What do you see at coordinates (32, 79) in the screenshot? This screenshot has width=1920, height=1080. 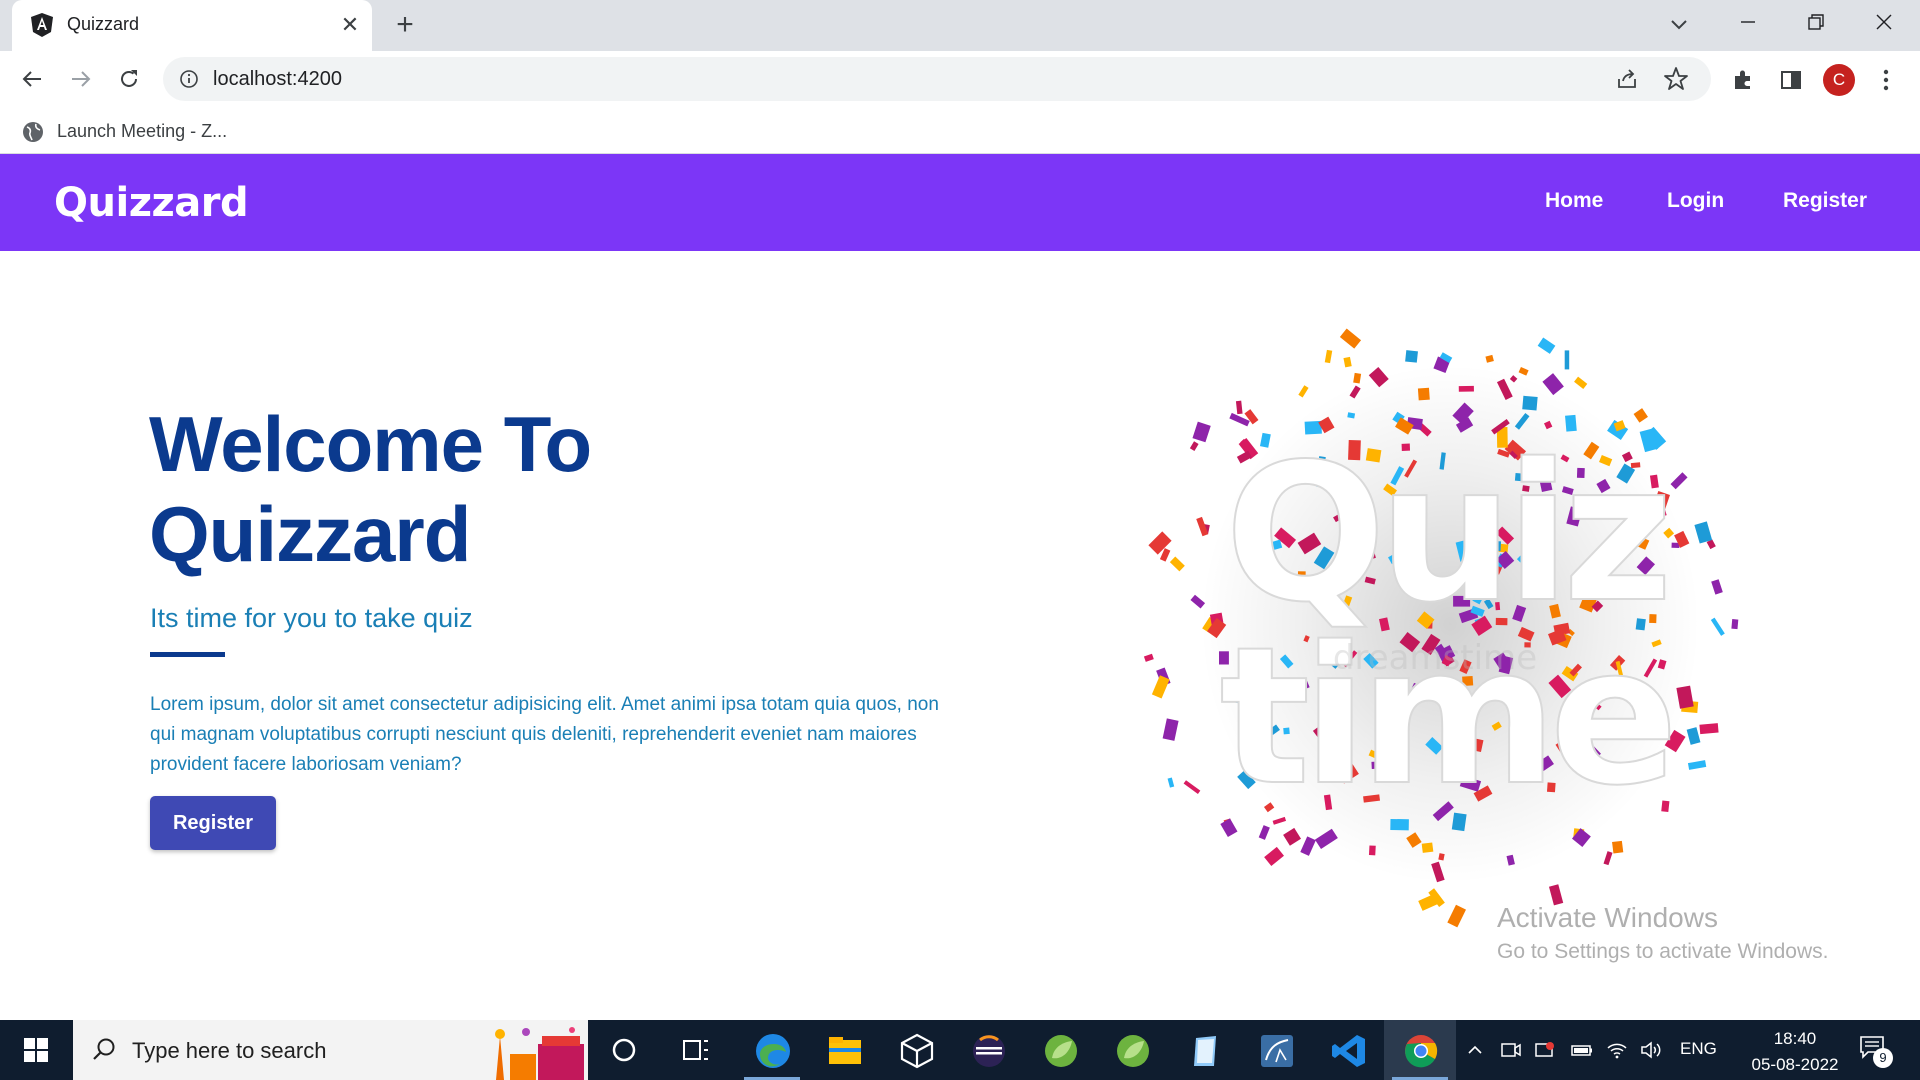 I see `back-button` at bounding box center [32, 79].